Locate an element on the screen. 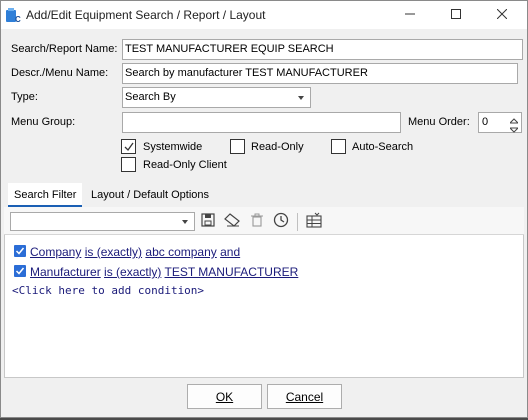 Image resolution: width=528 pixels, height=420 pixels. clock-icon is located at coordinates (281, 221).